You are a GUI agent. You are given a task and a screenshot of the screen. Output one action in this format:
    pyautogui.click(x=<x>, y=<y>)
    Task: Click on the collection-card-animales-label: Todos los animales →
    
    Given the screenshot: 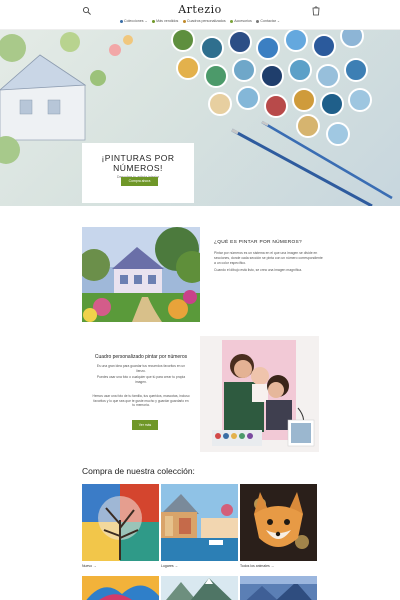 What is the action you would take?
    pyautogui.click(x=257, y=566)
    